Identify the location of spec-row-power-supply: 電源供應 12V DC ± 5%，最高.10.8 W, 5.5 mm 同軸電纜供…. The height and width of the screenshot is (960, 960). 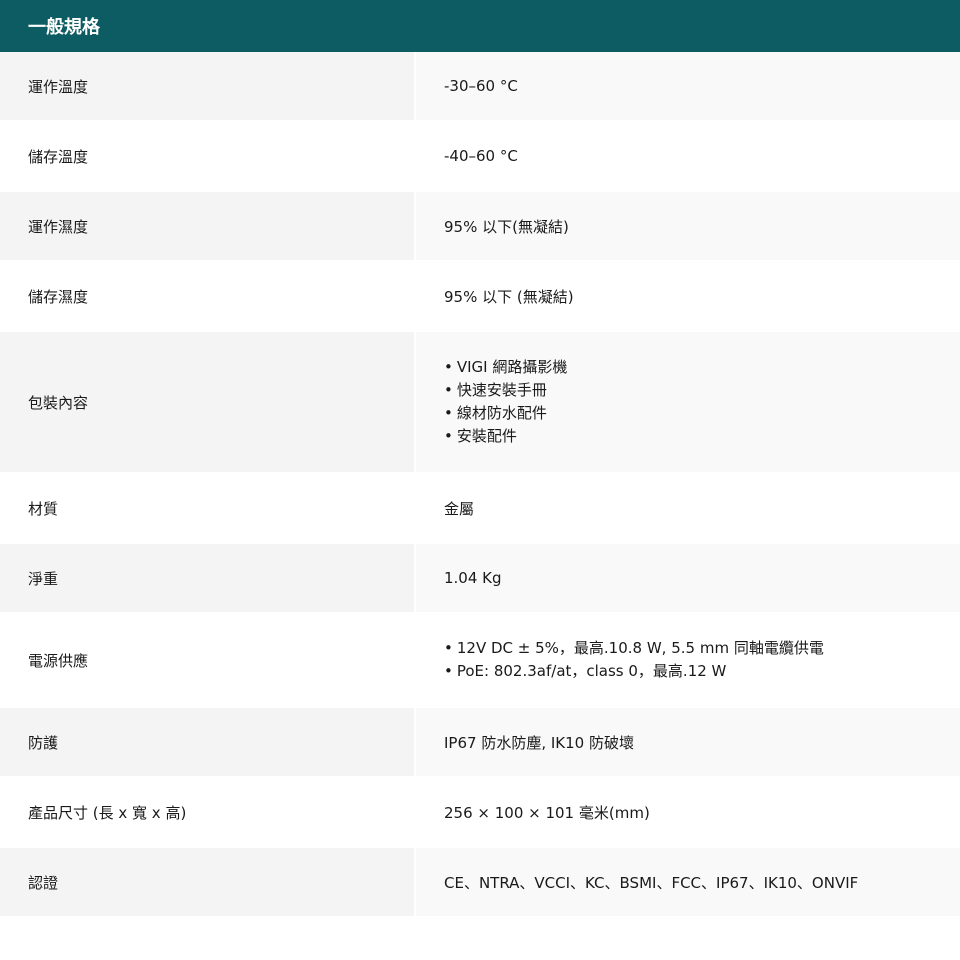
(480, 661).